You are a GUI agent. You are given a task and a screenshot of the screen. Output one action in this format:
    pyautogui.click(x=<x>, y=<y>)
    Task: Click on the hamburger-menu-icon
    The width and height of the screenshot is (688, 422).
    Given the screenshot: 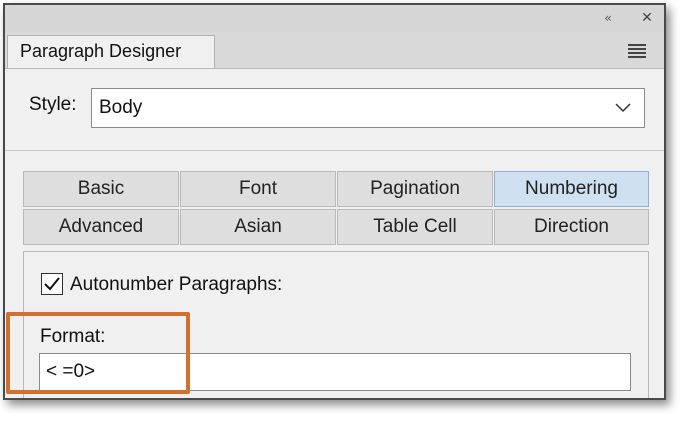 What is the action you would take?
    pyautogui.click(x=637, y=51)
    